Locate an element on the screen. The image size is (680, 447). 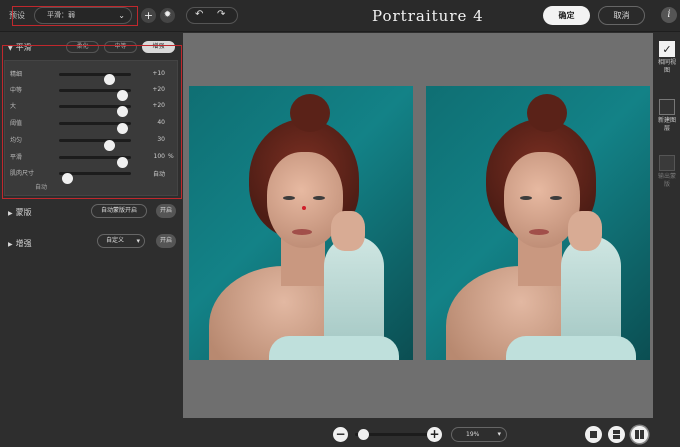
sample-point-marker is located at coordinates (304, 208).